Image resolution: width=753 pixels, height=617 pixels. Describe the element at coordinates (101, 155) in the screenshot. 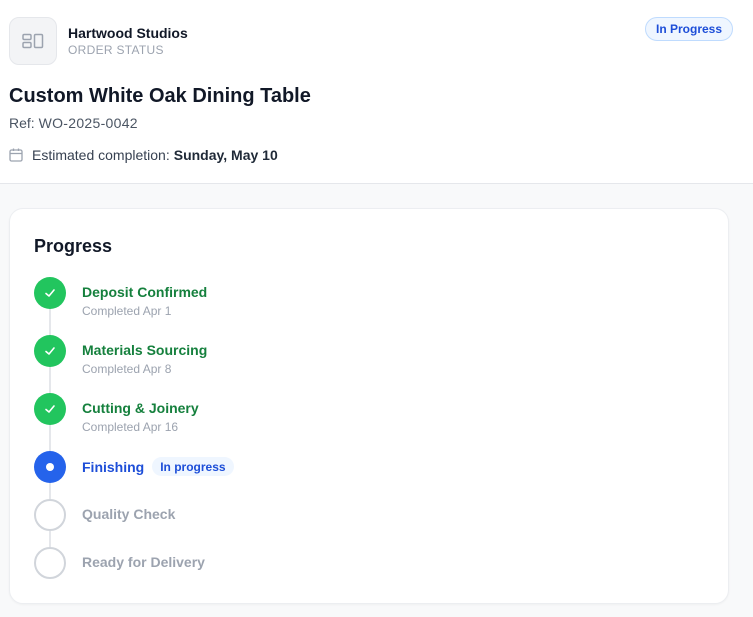

I see `eta-label: Estimated completion:` at that location.